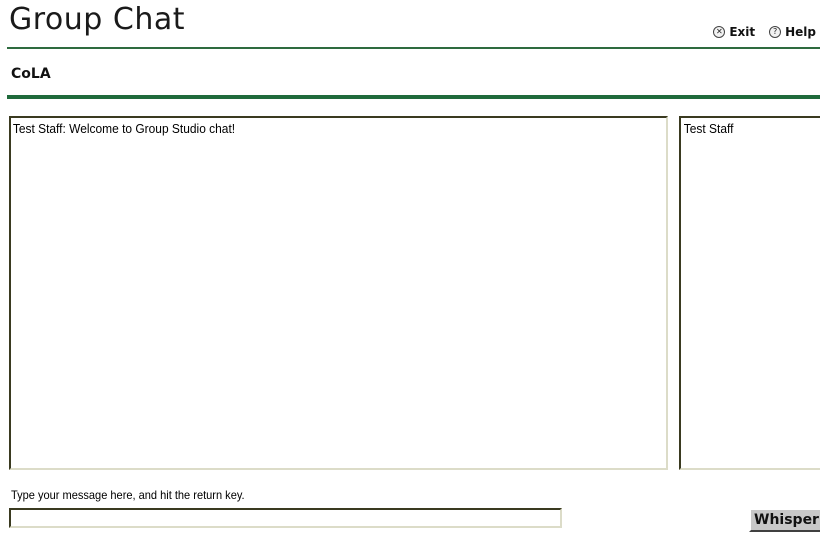  What do you see at coordinates (749, 293) in the screenshot?
I see `user-list: Test Staff` at bounding box center [749, 293].